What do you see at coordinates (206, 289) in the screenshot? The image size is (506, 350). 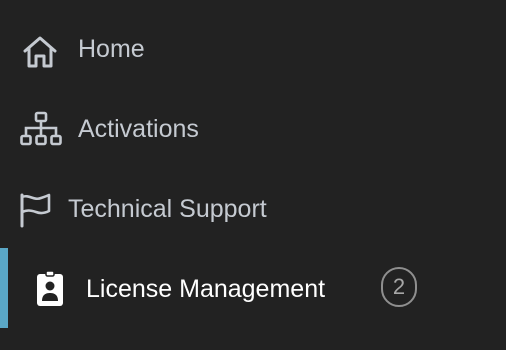 I see `sidebar-item-label: License Management` at bounding box center [206, 289].